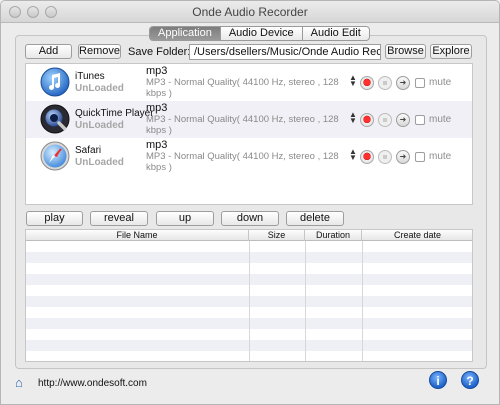 The height and width of the screenshot is (405, 500). What do you see at coordinates (336, 33) in the screenshot?
I see `tab-audio-edit: Audio Edit` at bounding box center [336, 33].